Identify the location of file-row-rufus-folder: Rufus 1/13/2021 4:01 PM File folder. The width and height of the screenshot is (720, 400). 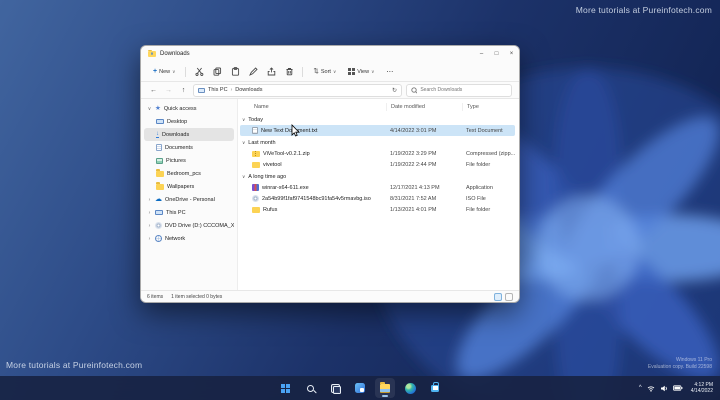
(377, 209).